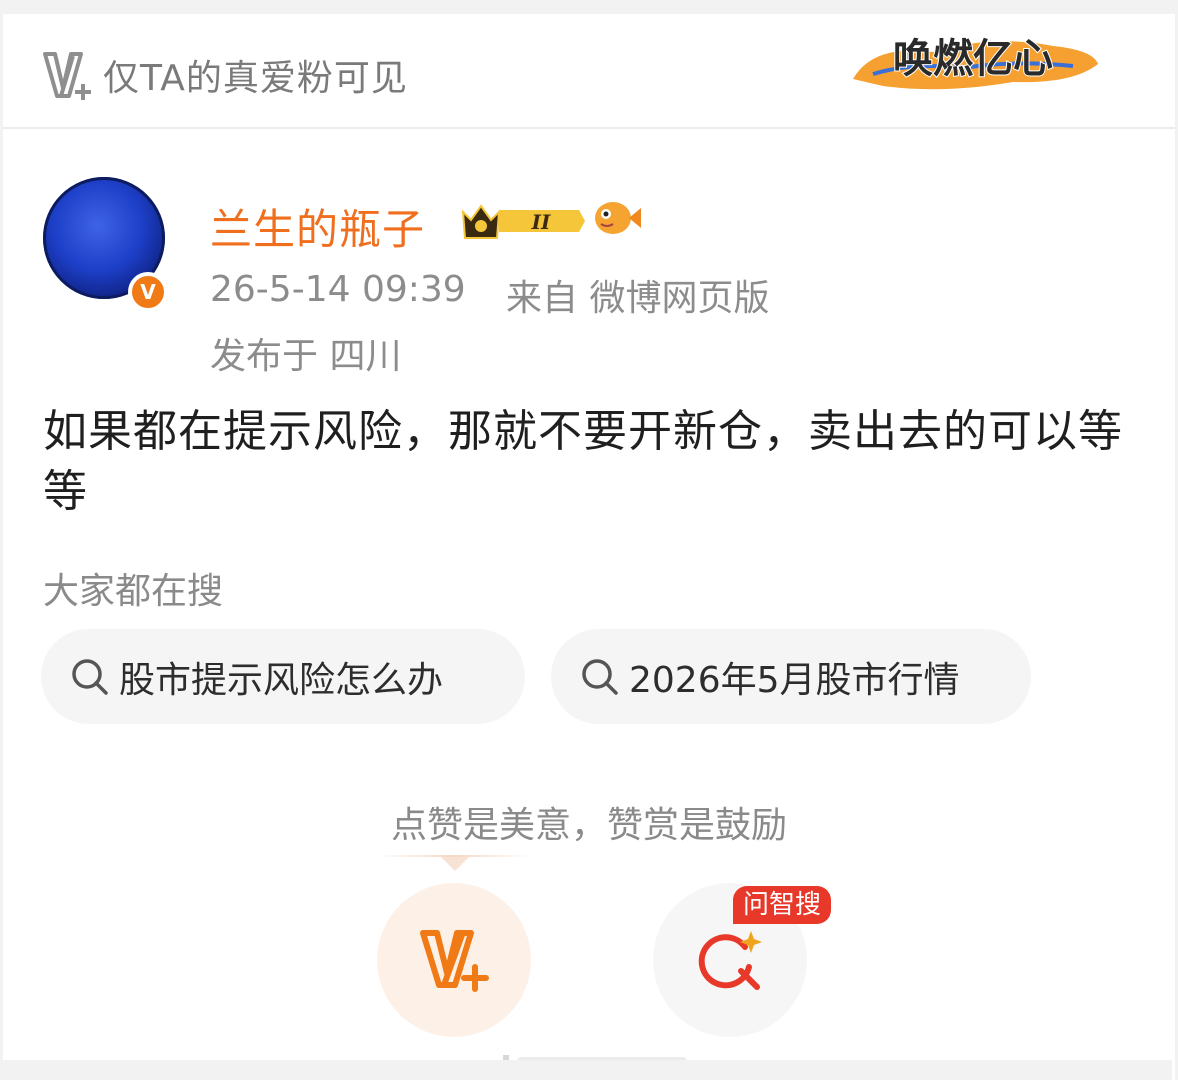  I want to click on reward-button, so click(454, 960).